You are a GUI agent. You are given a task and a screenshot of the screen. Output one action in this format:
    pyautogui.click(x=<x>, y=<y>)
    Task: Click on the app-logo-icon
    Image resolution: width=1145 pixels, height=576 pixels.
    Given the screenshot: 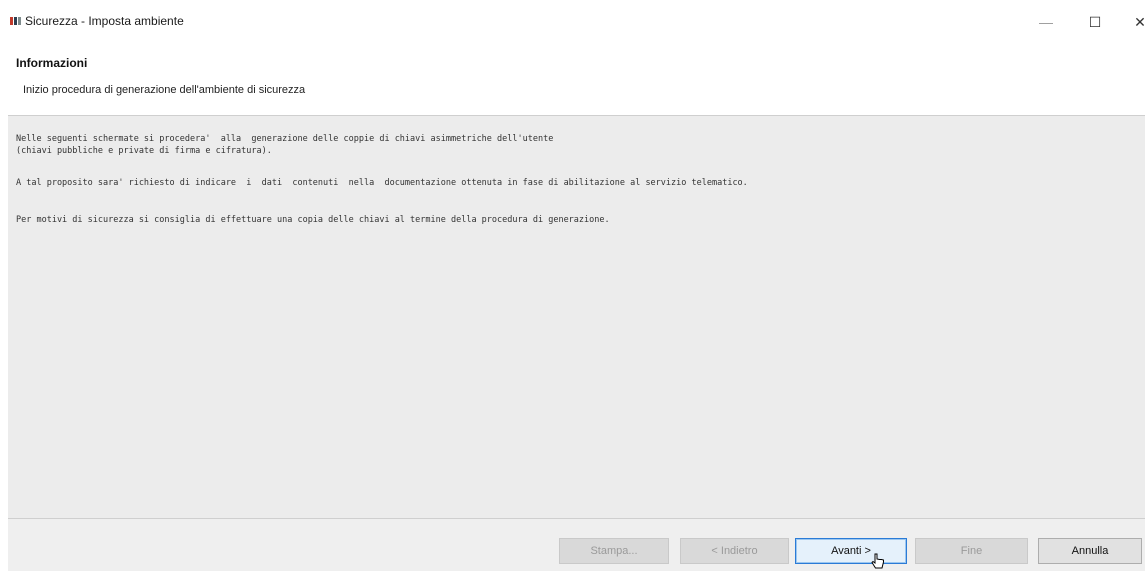 What is the action you would take?
    pyautogui.click(x=16, y=21)
    